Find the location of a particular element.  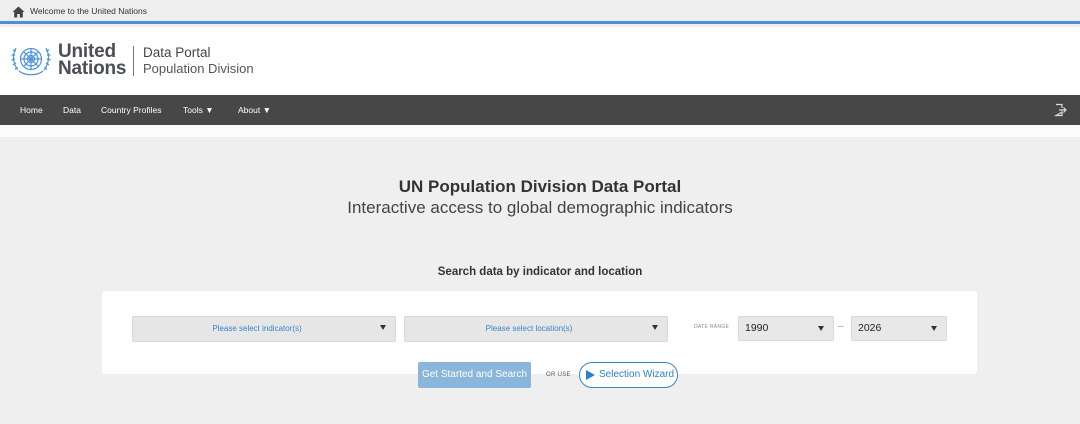

header-divider is located at coordinates (133, 61).